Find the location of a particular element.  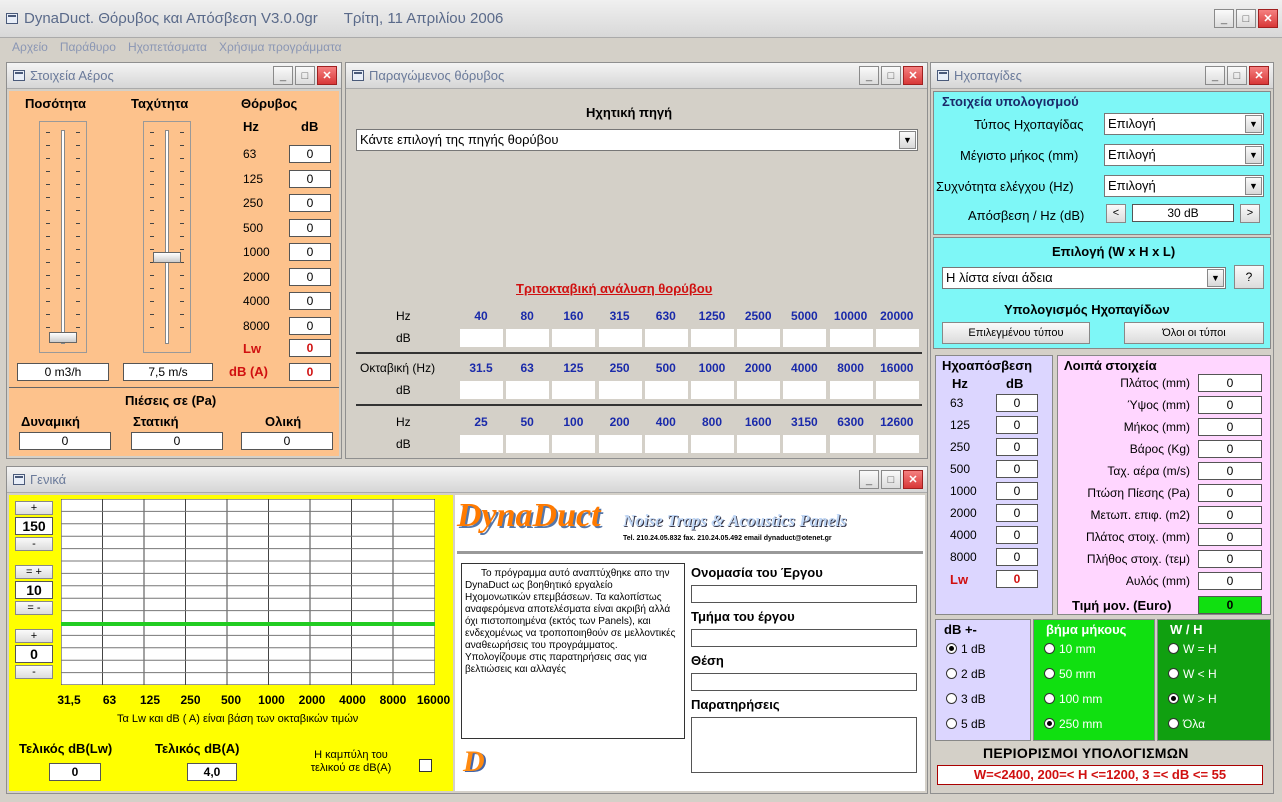

db-heading: dB is located at coordinates (310, 126).